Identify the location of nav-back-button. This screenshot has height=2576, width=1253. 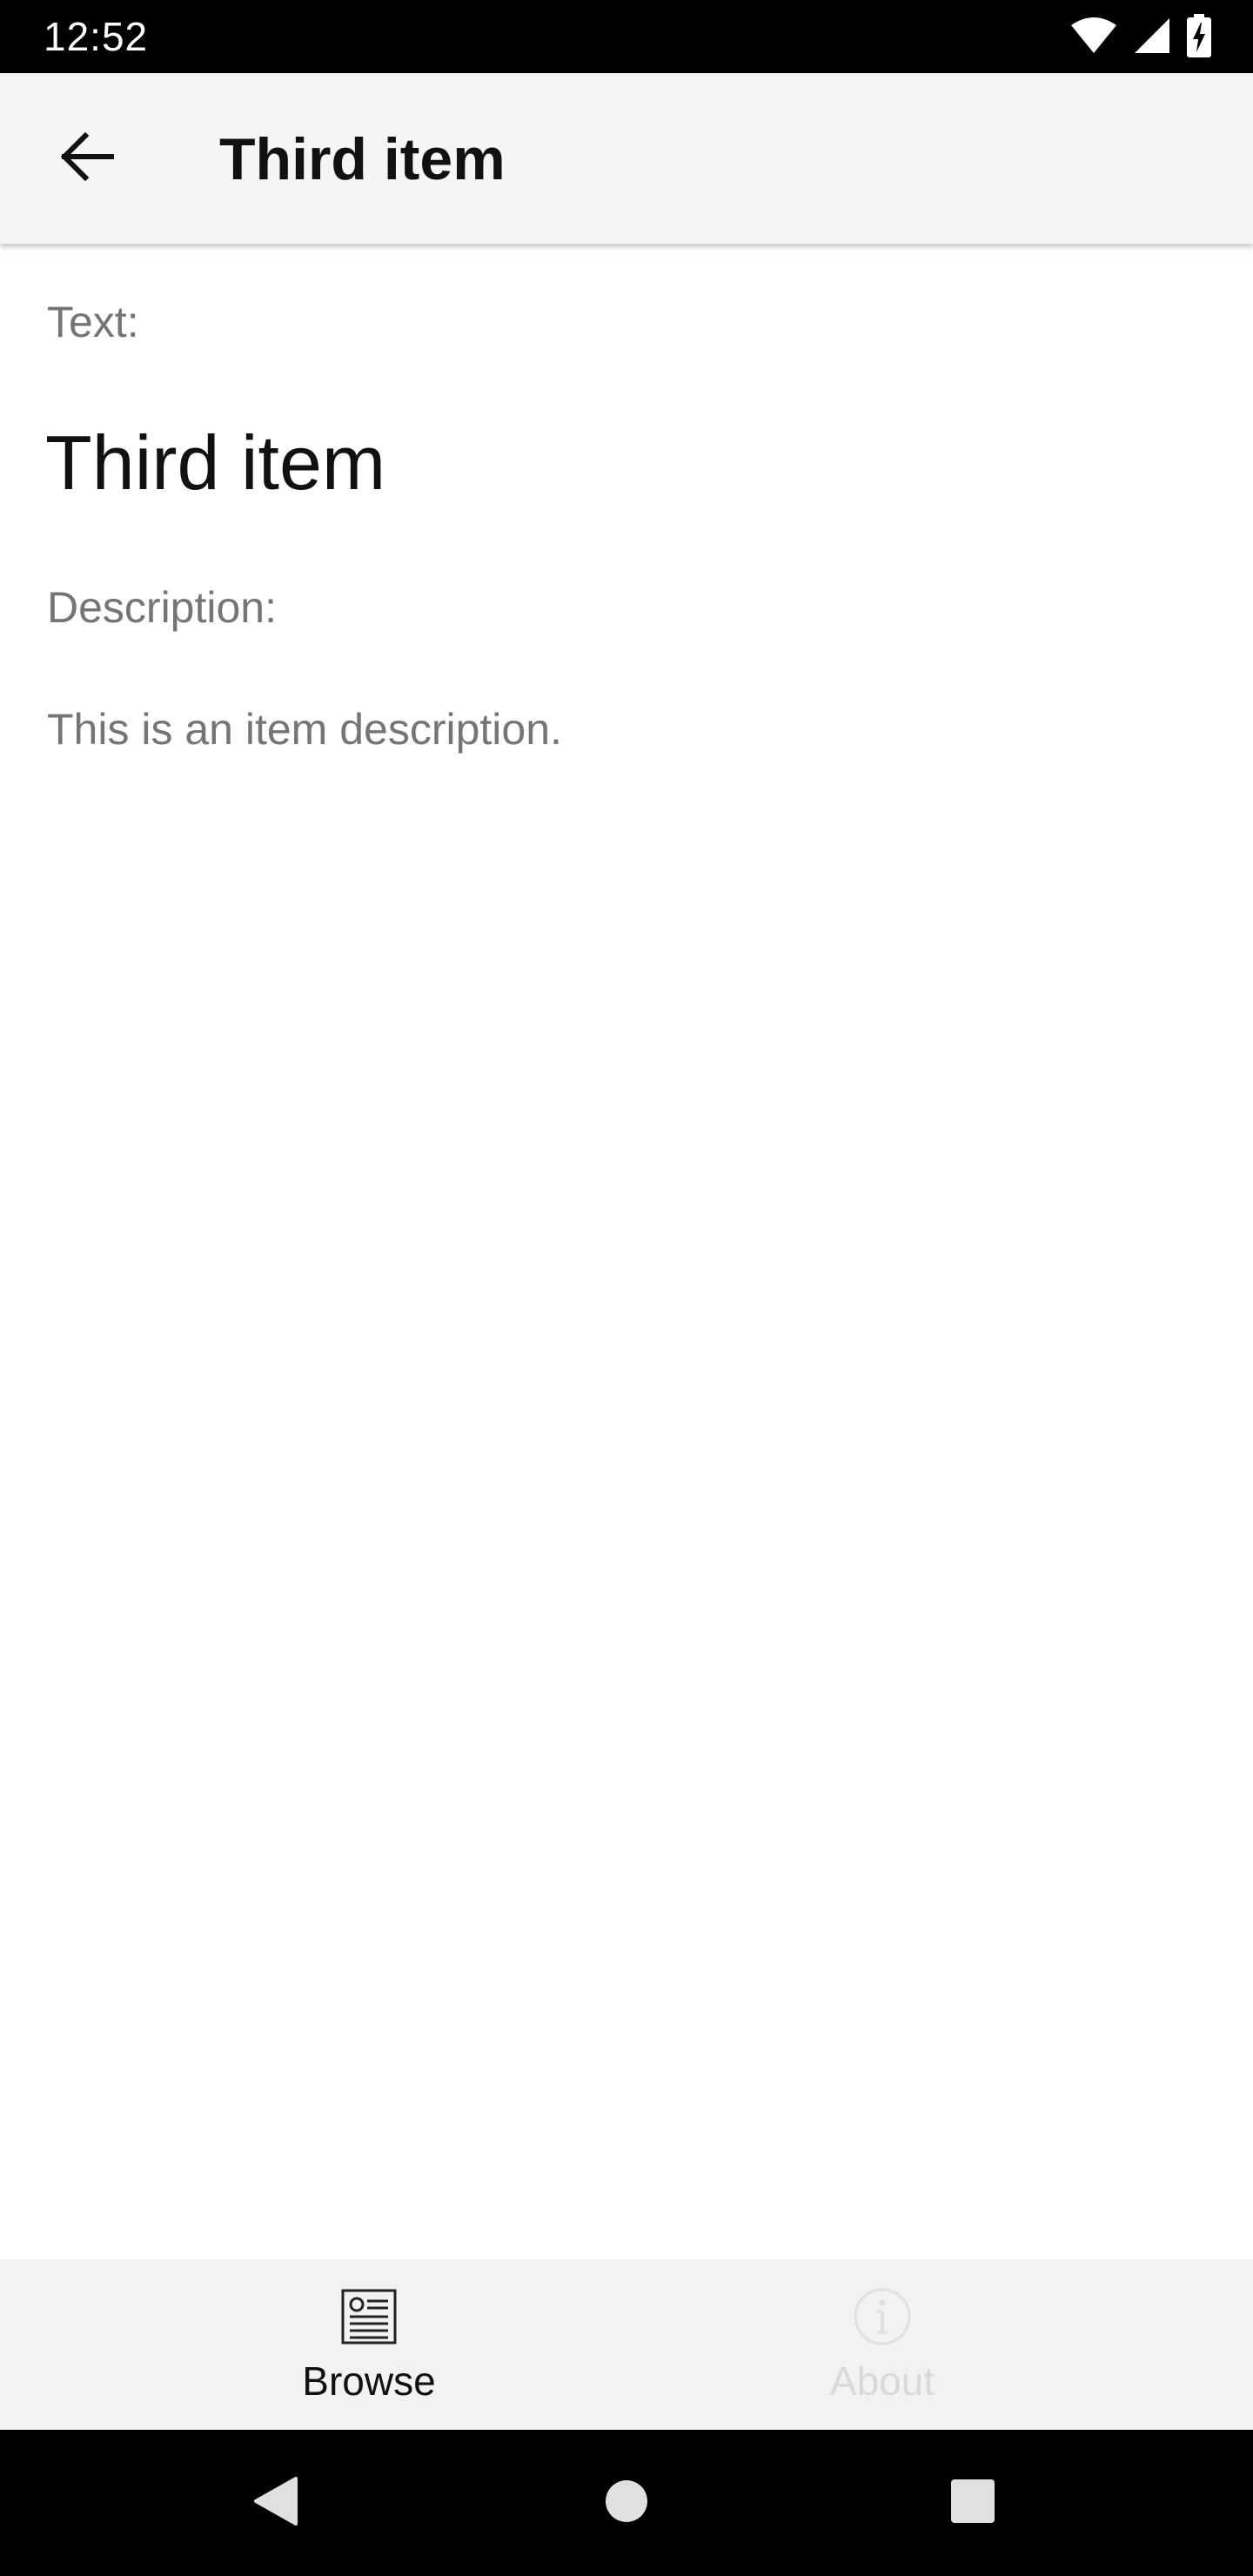
(275, 2503).